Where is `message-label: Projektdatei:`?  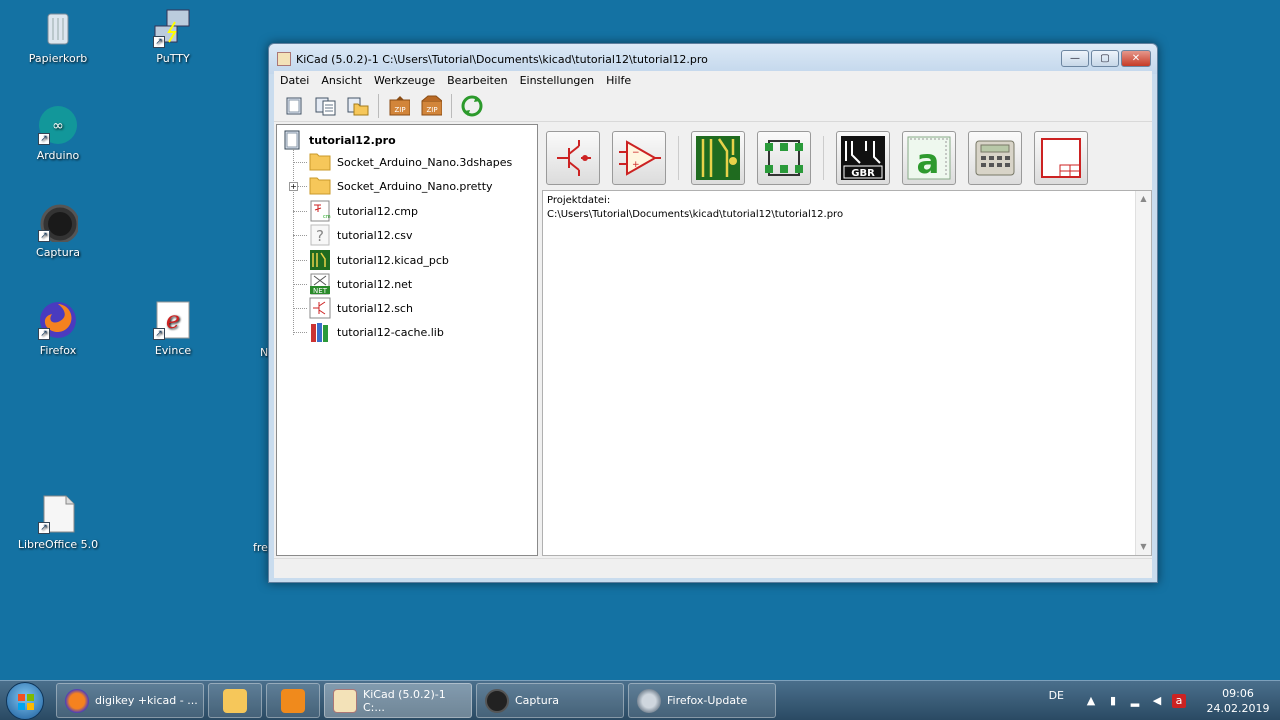 message-label: Projektdatei: is located at coordinates (579, 200).